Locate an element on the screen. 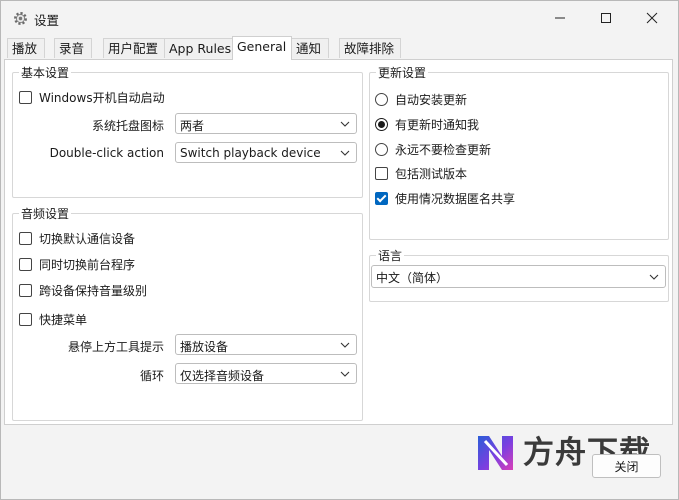 The width and height of the screenshot is (679, 500). autostart-label: Windows开机自动启动 is located at coordinates (102, 98).